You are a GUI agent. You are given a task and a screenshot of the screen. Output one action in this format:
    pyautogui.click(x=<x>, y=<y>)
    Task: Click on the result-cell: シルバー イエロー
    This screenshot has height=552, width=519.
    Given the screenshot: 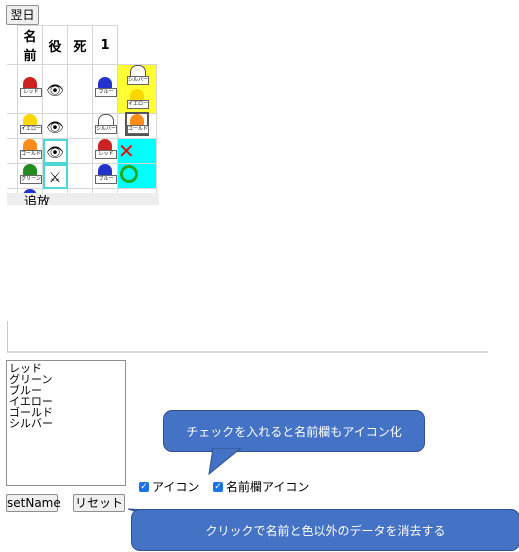 What is the action you would take?
    pyautogui.click(x=137, y=89)
    